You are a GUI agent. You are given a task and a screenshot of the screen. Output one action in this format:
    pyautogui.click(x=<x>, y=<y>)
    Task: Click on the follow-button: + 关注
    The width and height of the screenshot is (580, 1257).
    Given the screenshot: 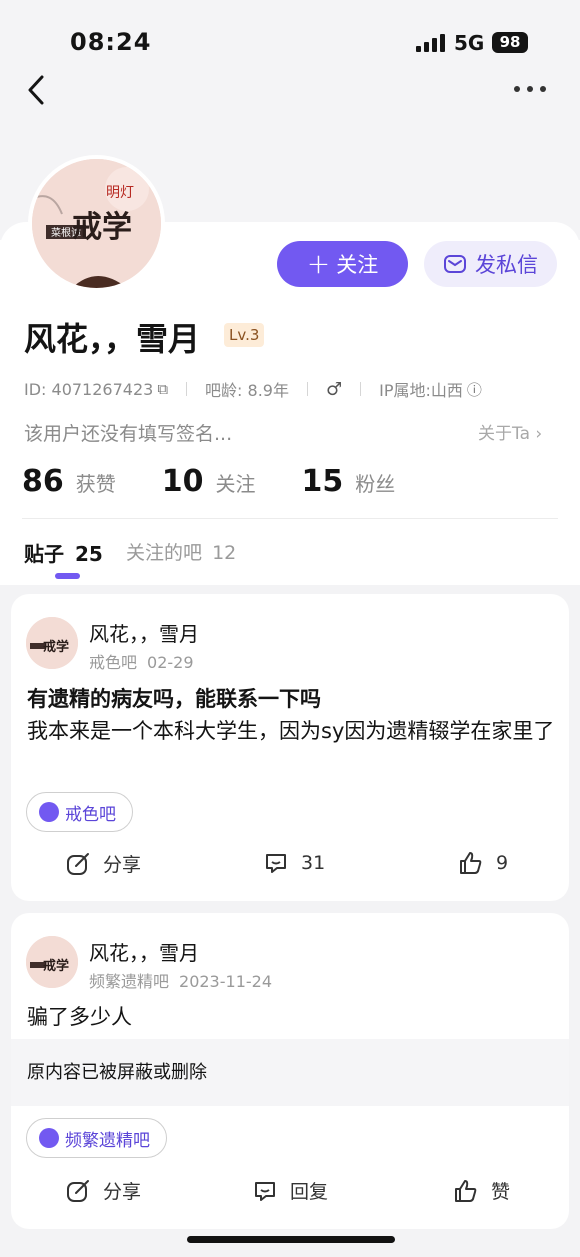 What is the action you would take?
    pyautogui.click(x=342, y=264)
    